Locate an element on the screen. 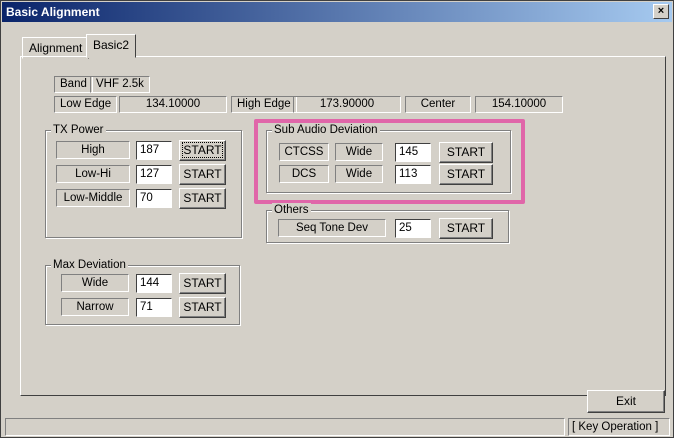 Image resolution: width=674 pixels, height=438 pixels. key-operation-status: [ Key Operation ] is located at coordinates (619, 427).